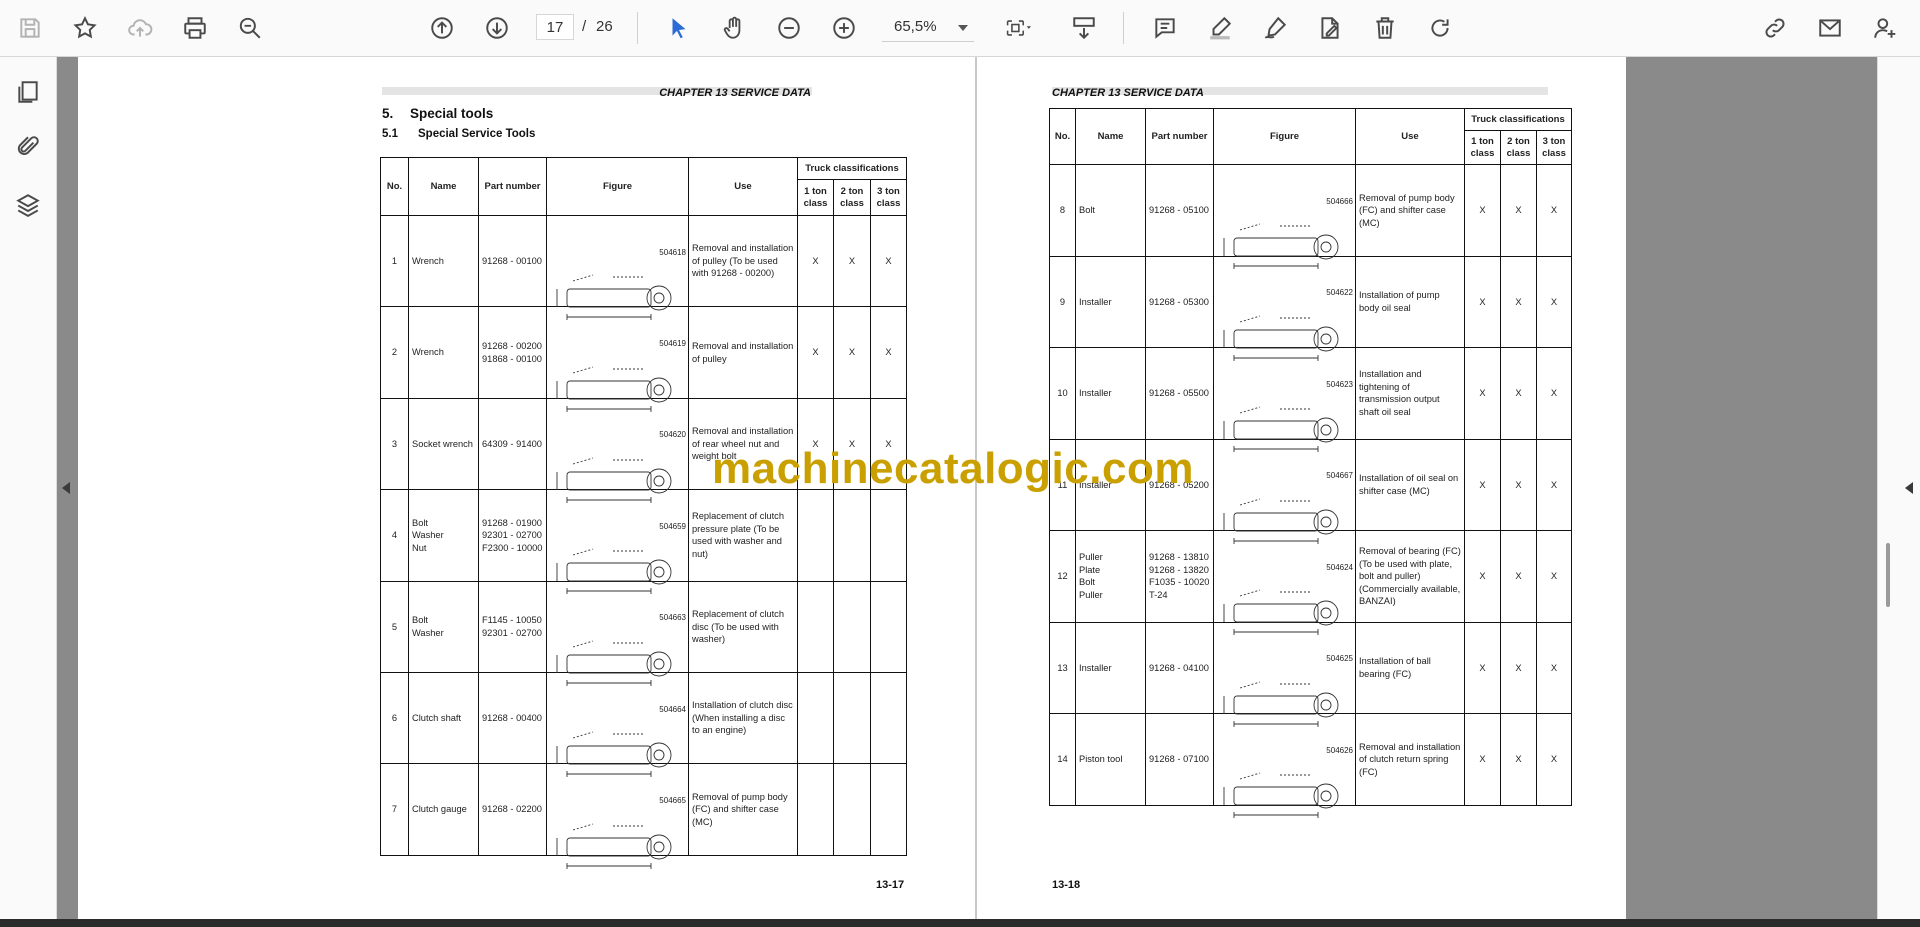 This screenshot has width=1920, height=927. Describe the element at coordinates (1909, 488) in the screenshot. I see `collapse-panel-arrow-icon` at that location.